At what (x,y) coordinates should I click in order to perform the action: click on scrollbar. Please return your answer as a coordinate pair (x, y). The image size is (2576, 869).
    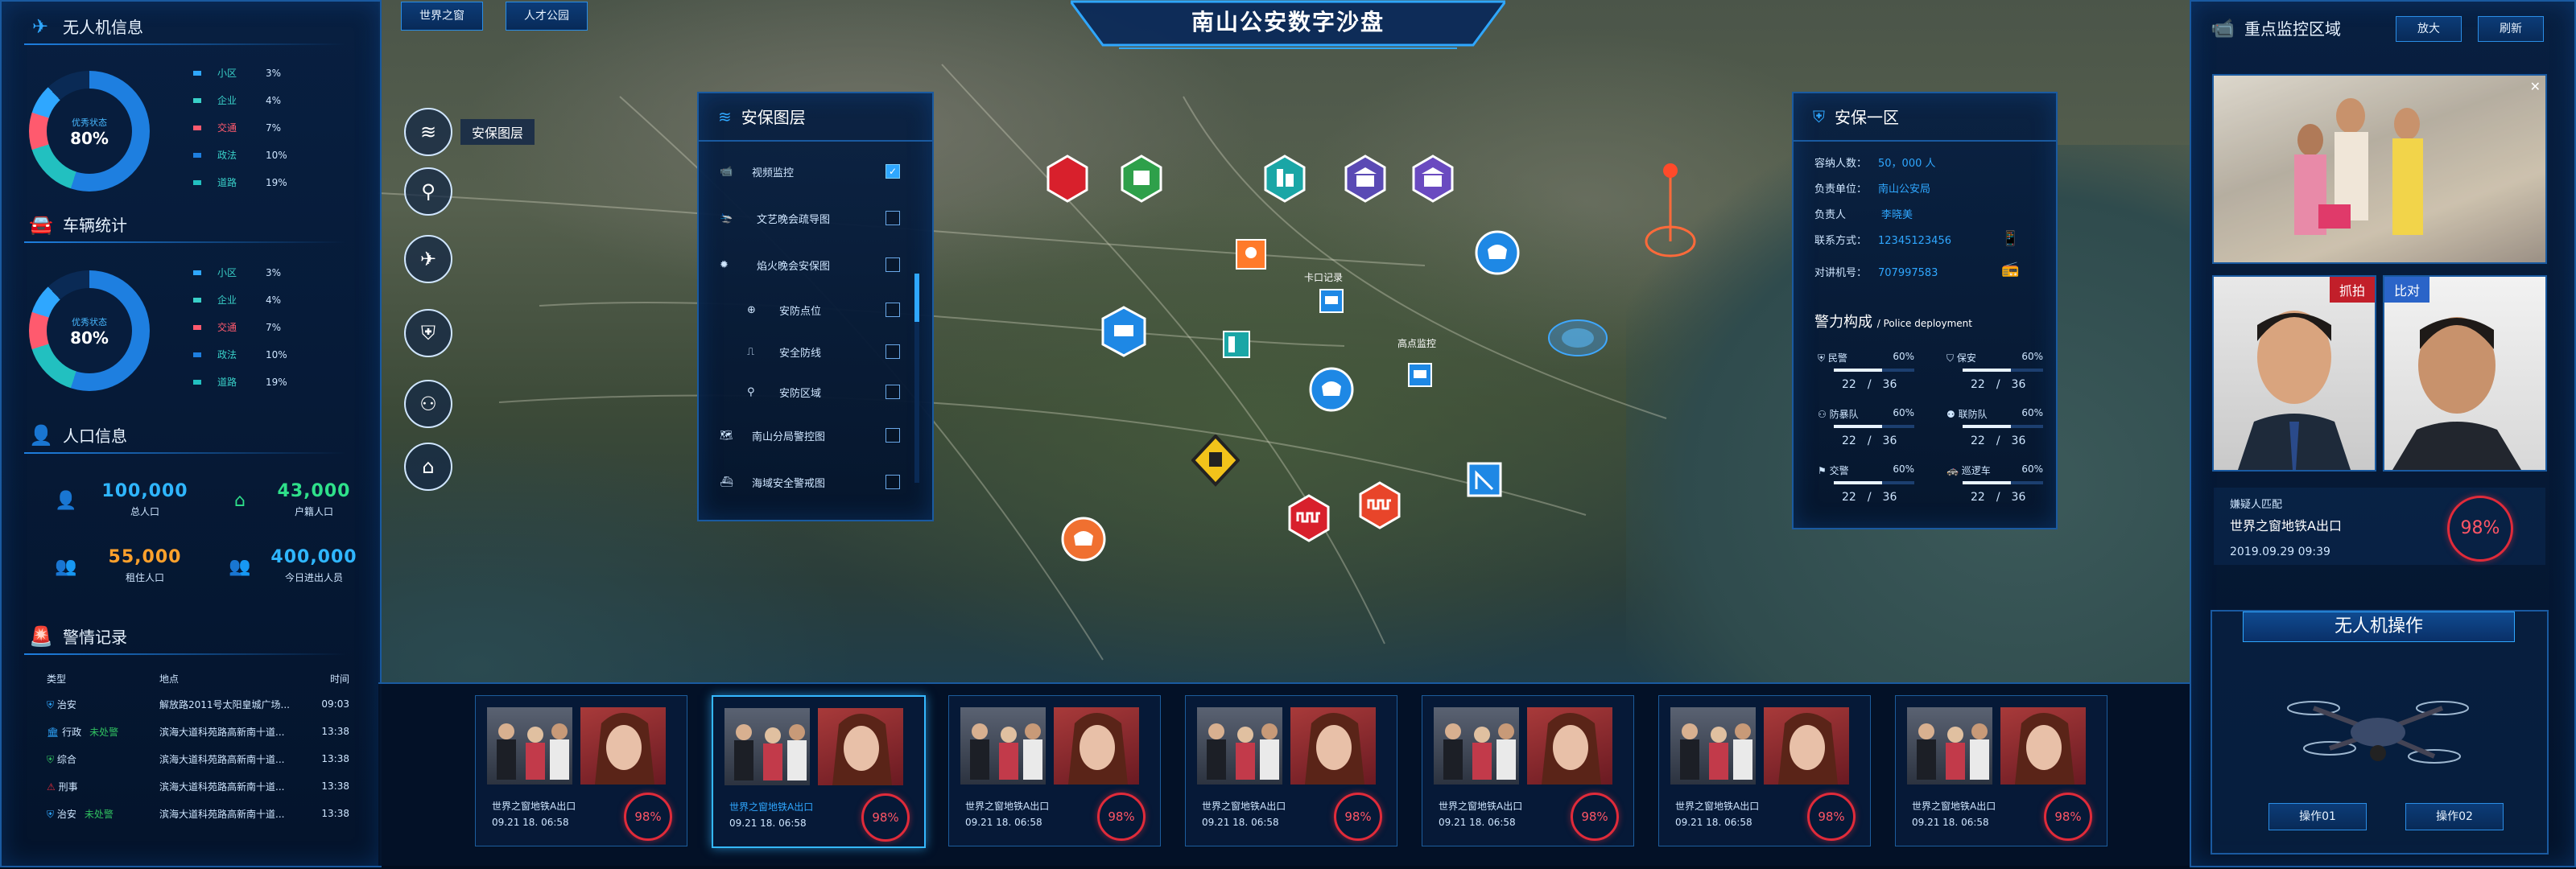
    Looking at the image, I should click on (916, 378).